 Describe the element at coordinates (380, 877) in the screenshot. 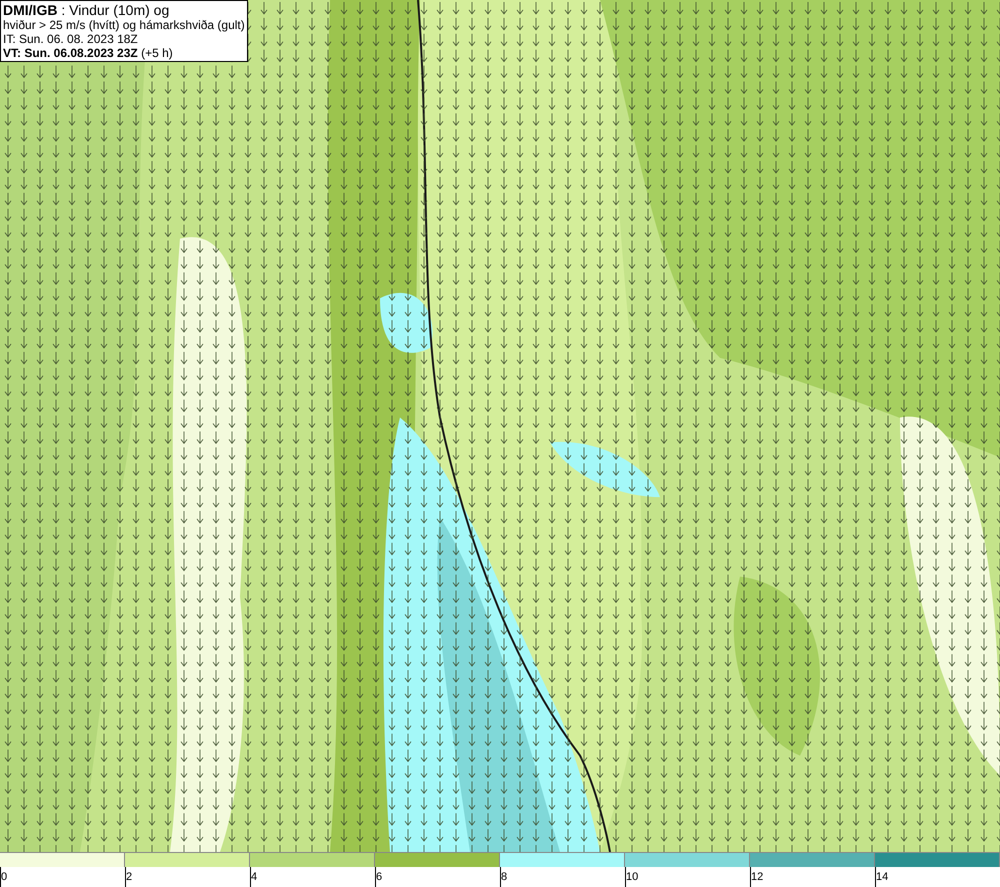

I see `legend-tick-label: 6` at that location.